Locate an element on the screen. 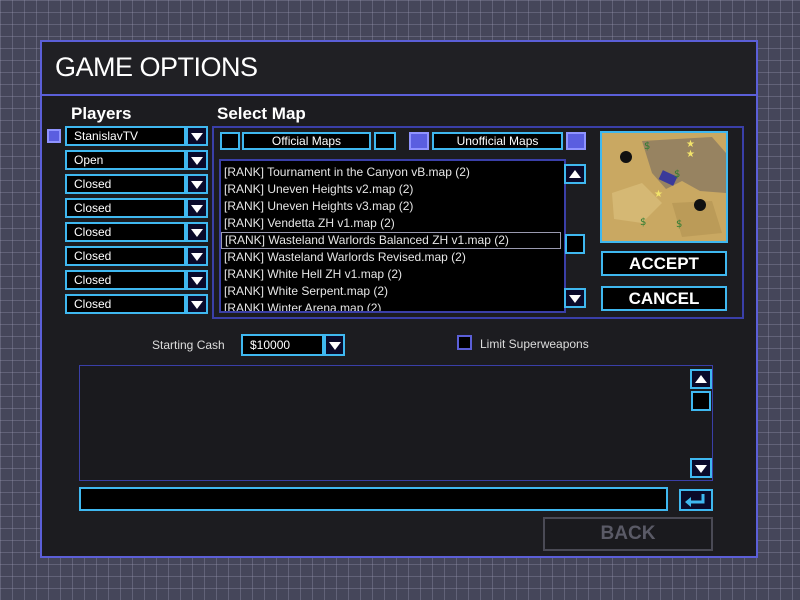 The image size is (800, 600). official-maps-checkbox is located at coordinates (230, 141).